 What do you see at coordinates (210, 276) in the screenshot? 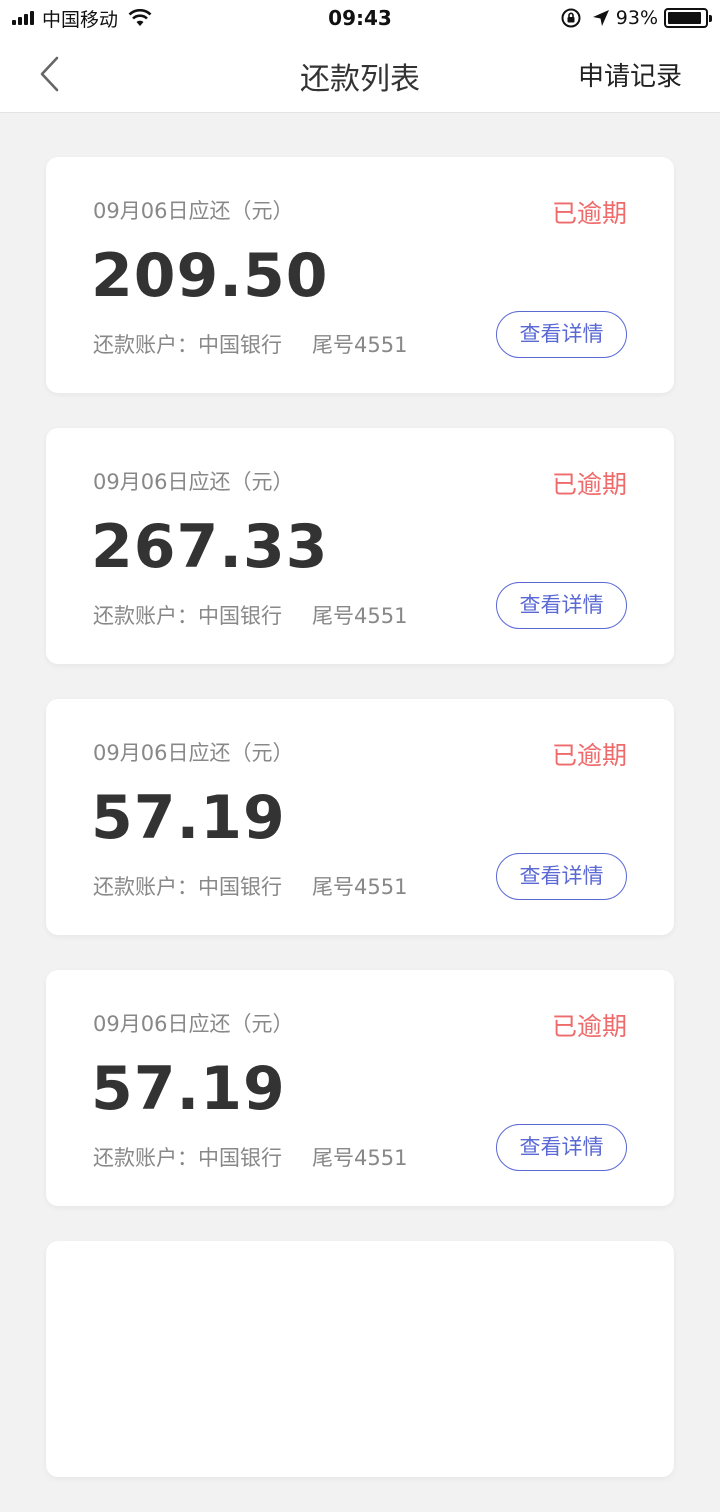
I see `amount-due: 209.50` at bounding box center [210, 276].